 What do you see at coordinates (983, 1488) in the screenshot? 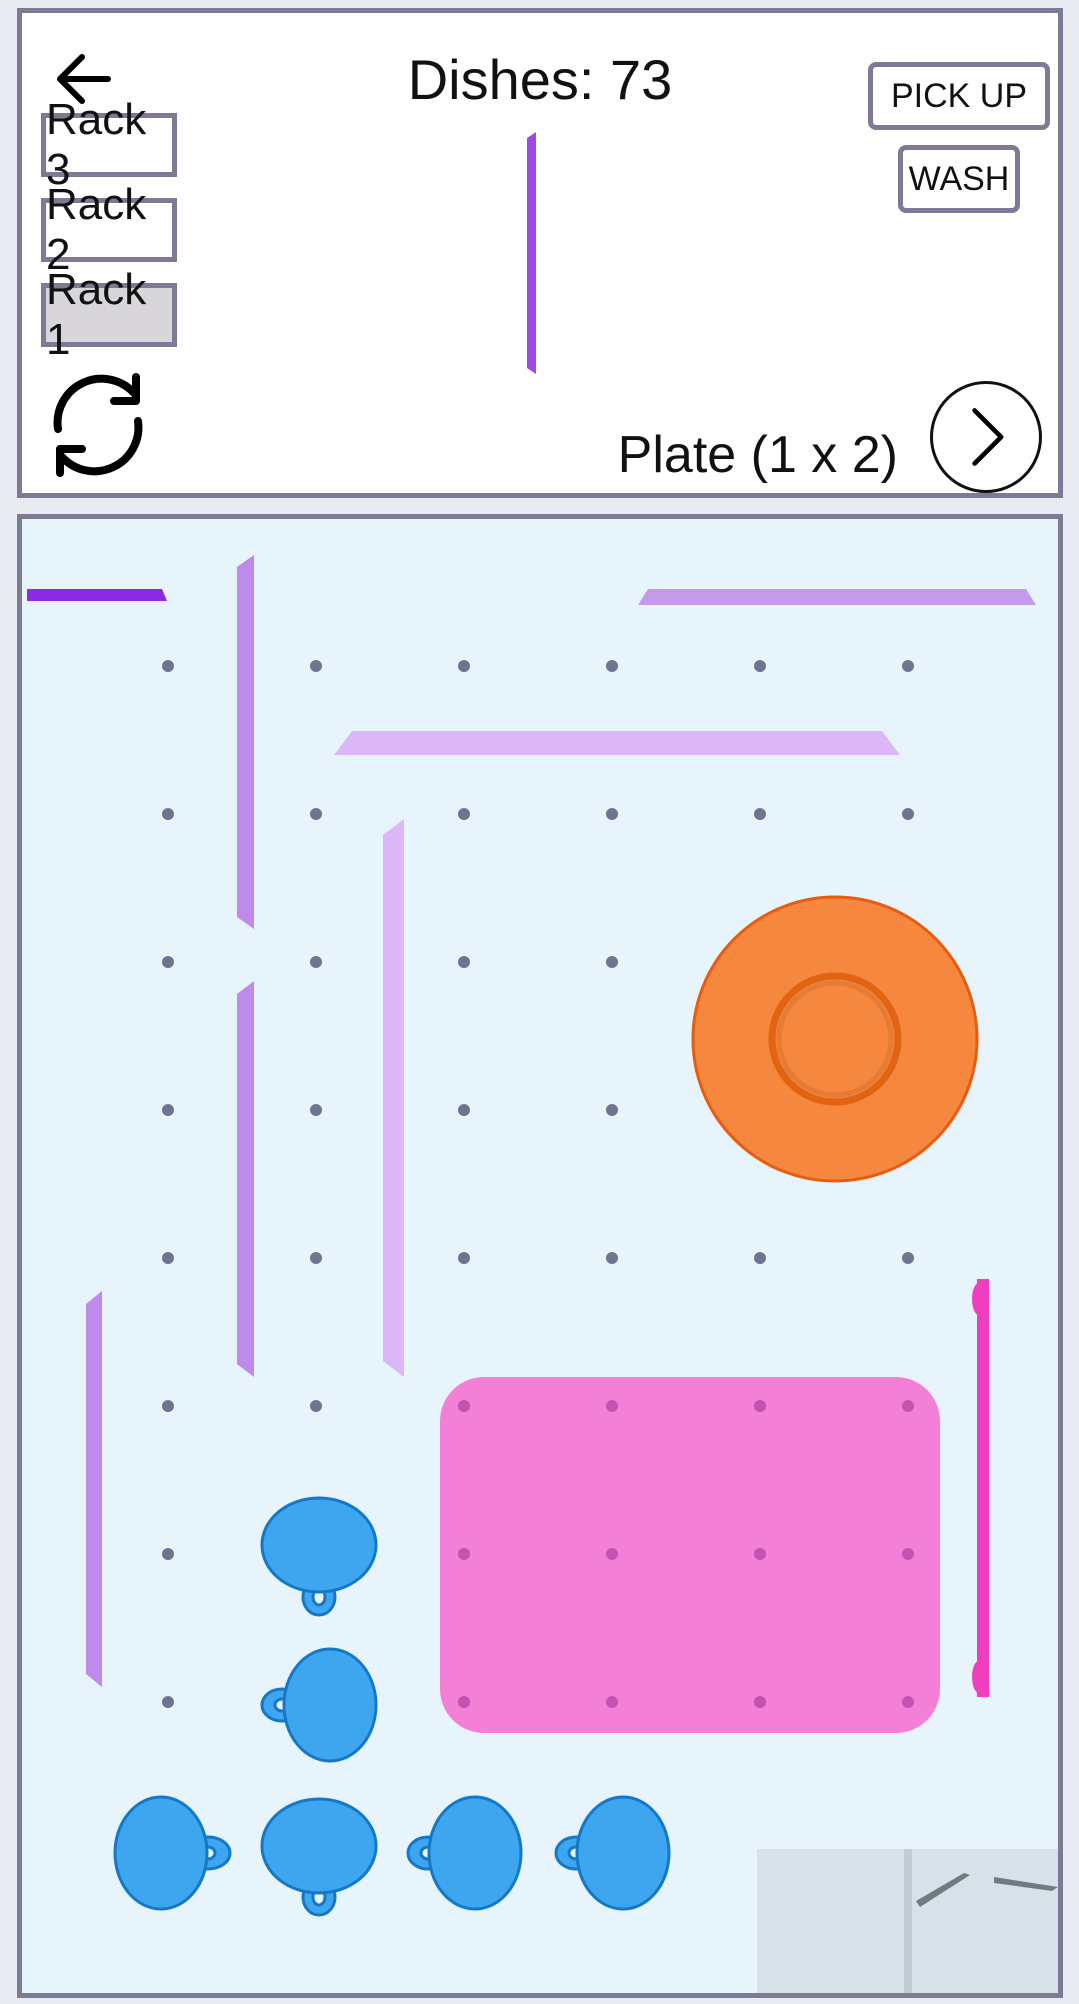
I see `pink-side-bar` at bounding box center [983, 1488].